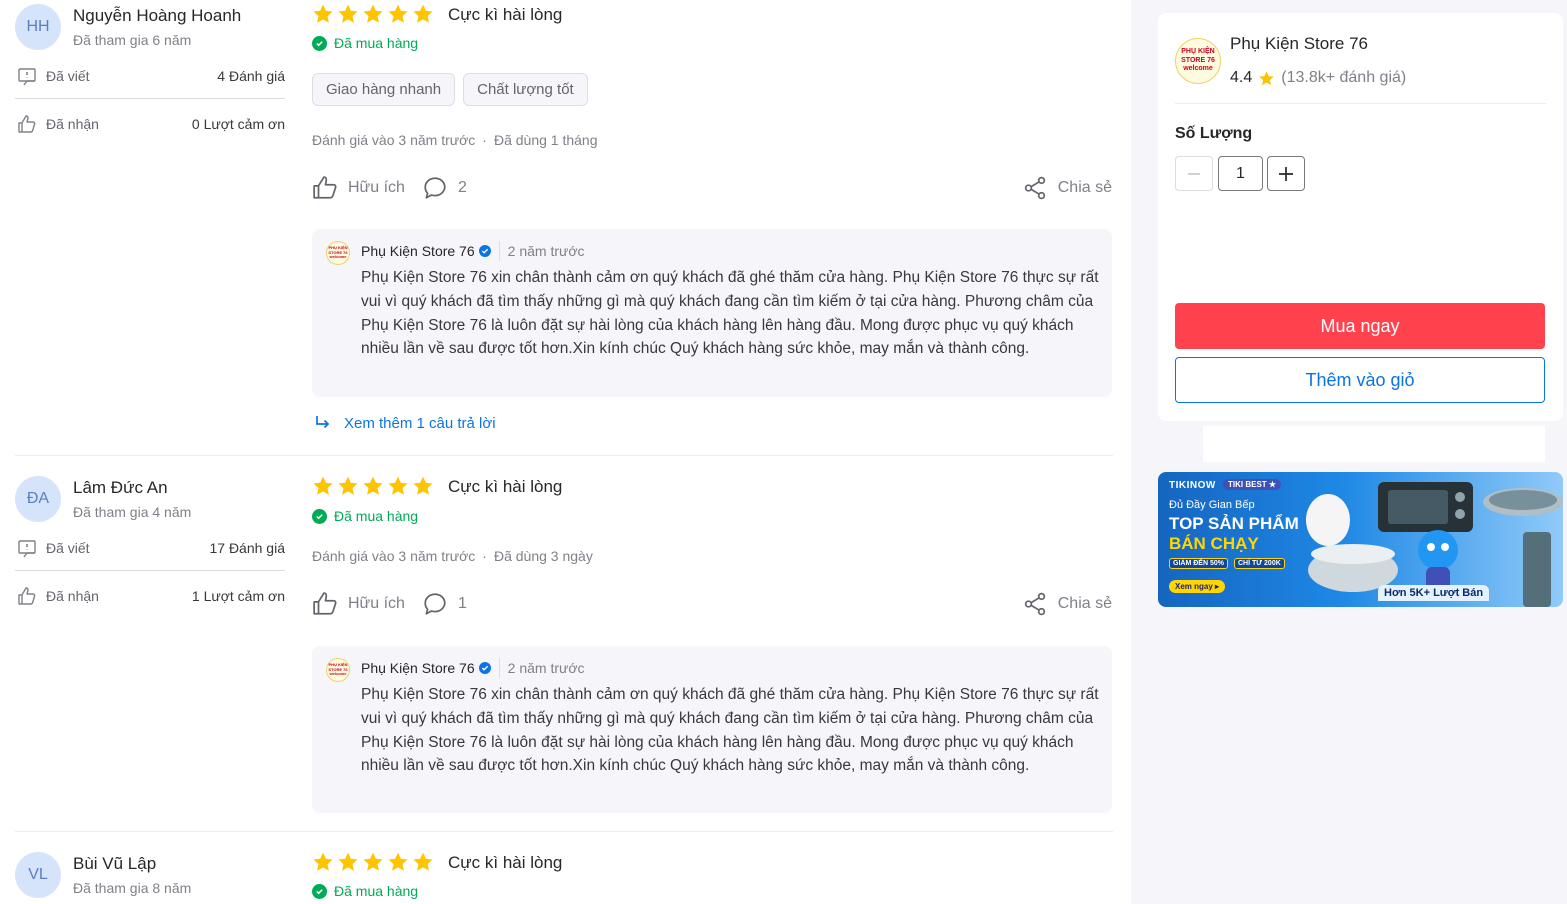  What do you see at coordinates (27, 549) in the screenshot?
I see `review-written-icon` at bounding box center [27, 549].